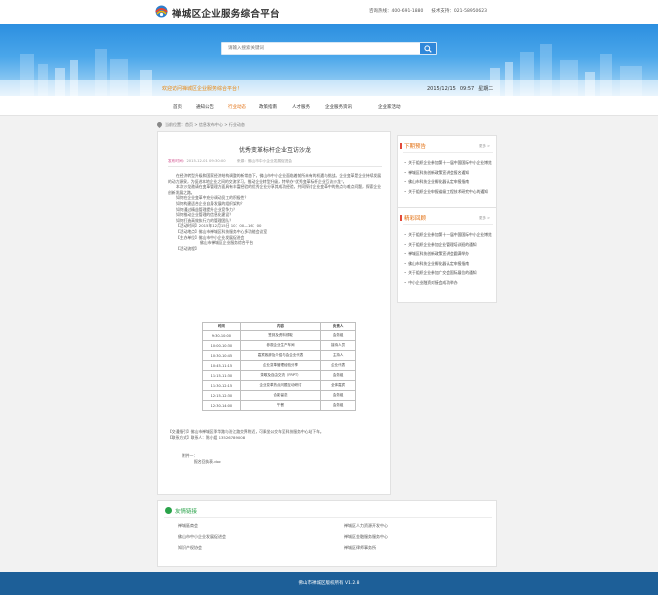 The image size is (658, 595). I want to click on copyright-text: 佛山市禅城区版权所有 V1.2.8, so click(329, 583).